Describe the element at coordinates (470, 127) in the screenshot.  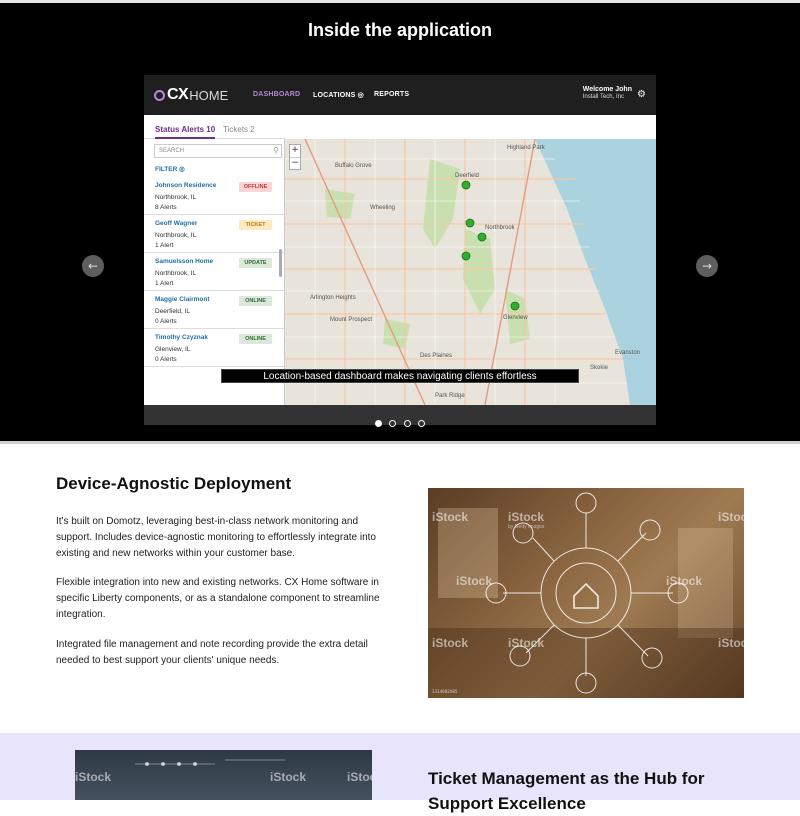
I see `tabs-filler` at that location.